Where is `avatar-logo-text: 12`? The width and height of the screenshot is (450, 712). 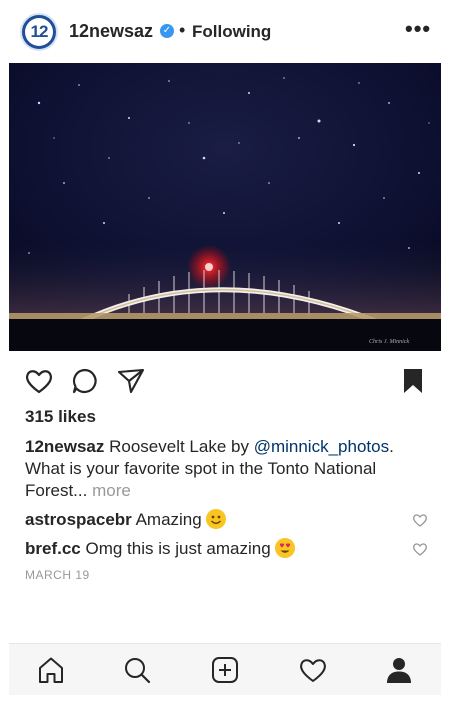
avatar-logo-text: 12 is located at coordinates (39, 31).